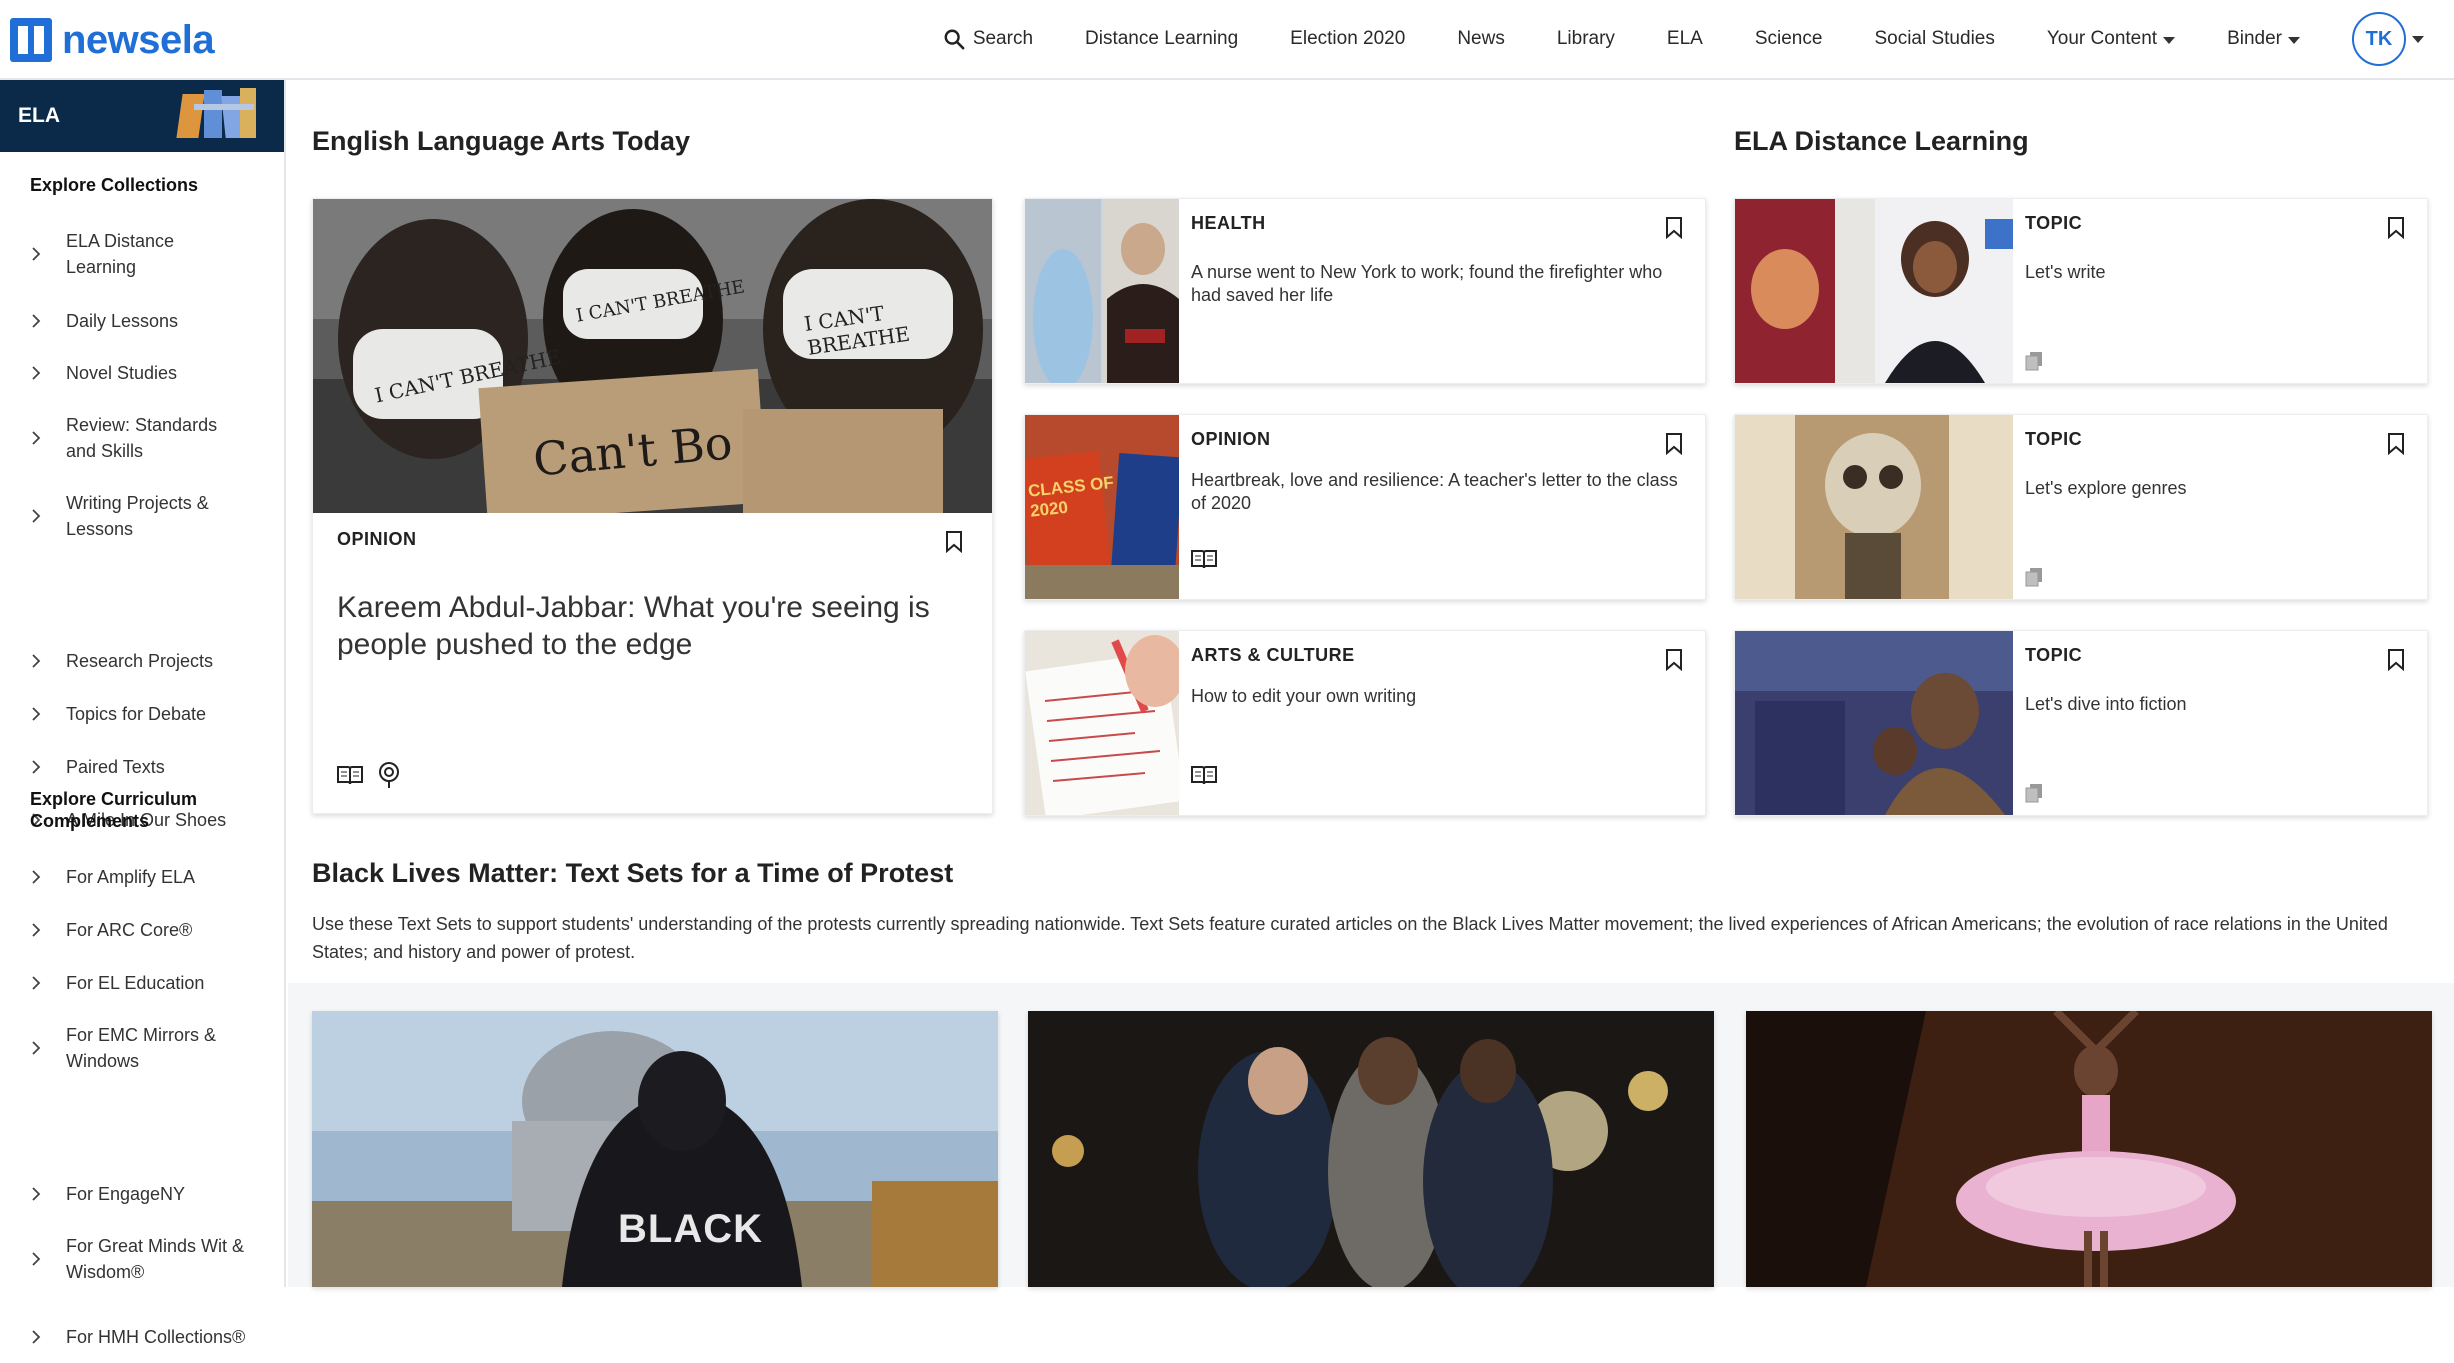 This screenshot has width=2454, height=1363. What do you see at coordinates (690, 1229) in the screenshot?
I see `hoodie-text: BLACK` at bounding box center [690, 1229].